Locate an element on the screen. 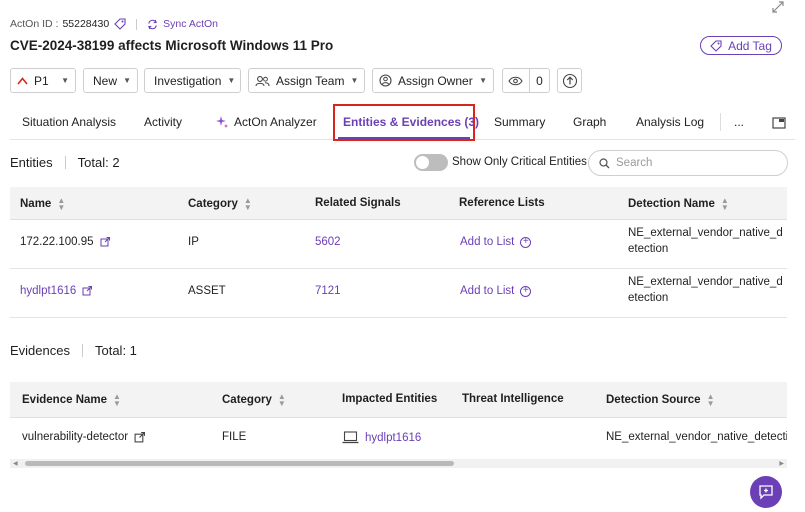 This screenshot has height=512, width=805. priority-up-icon is located at coordinates (22, 80).